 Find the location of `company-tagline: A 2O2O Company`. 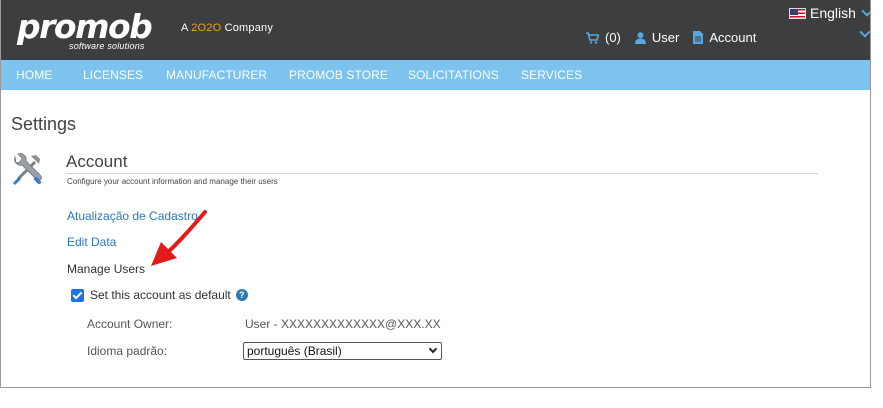

company-tagline: A 2O2O Company is located at coordinates (227, 28).